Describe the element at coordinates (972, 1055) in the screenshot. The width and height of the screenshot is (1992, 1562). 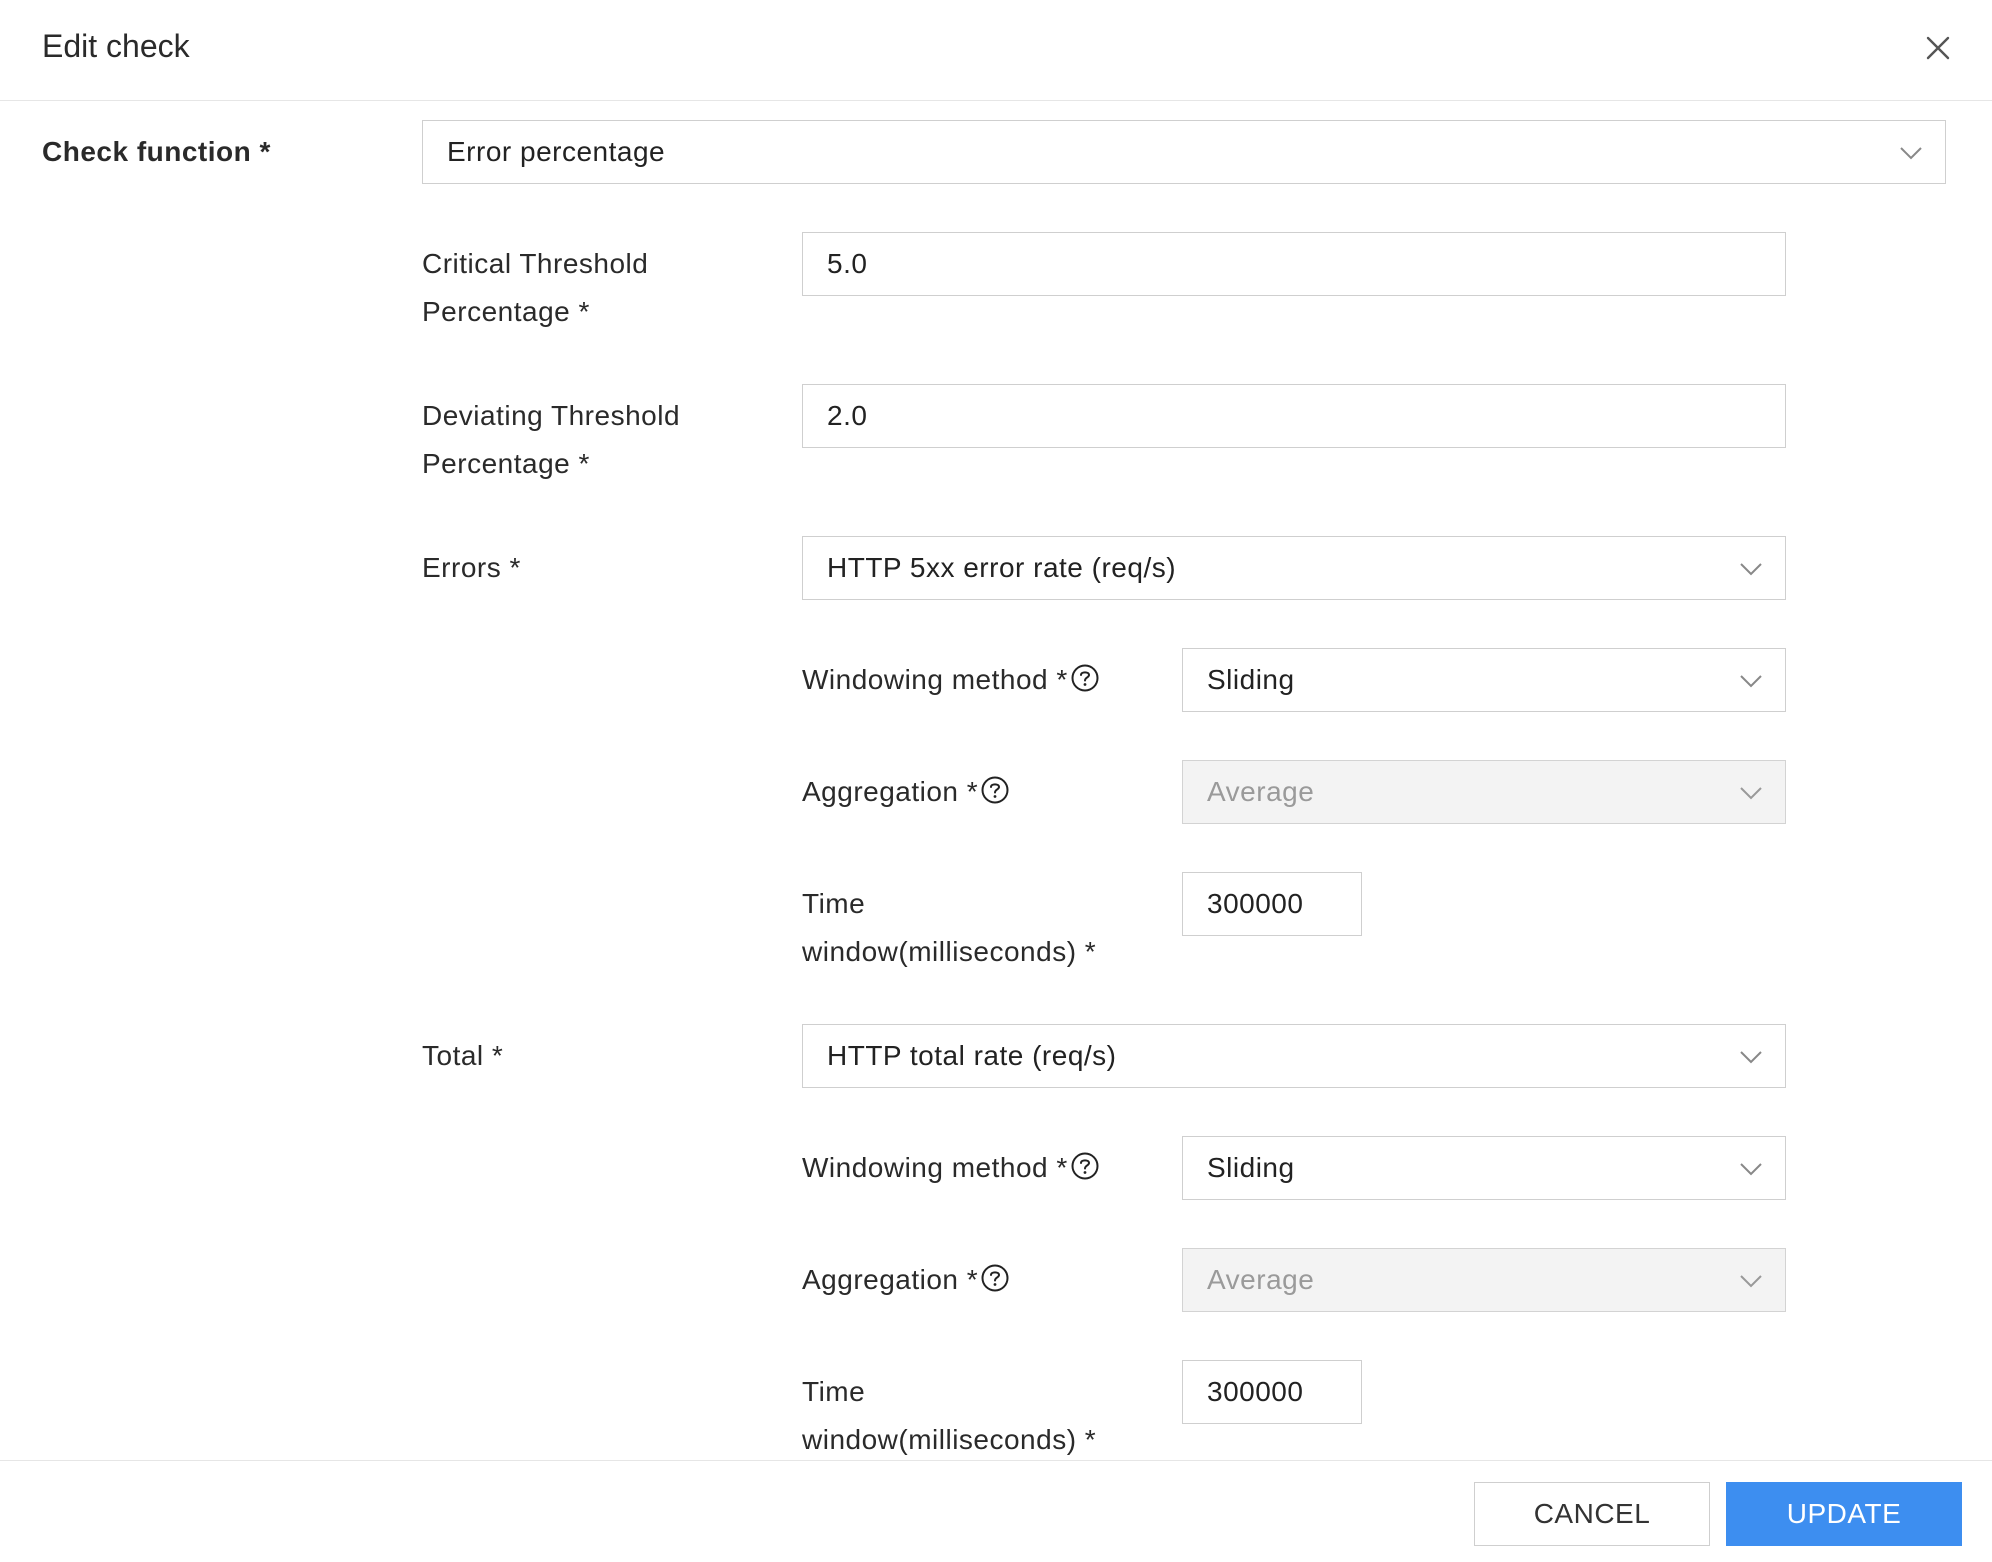
I see `total-value: HTTP total rate (req/s)` at that location.